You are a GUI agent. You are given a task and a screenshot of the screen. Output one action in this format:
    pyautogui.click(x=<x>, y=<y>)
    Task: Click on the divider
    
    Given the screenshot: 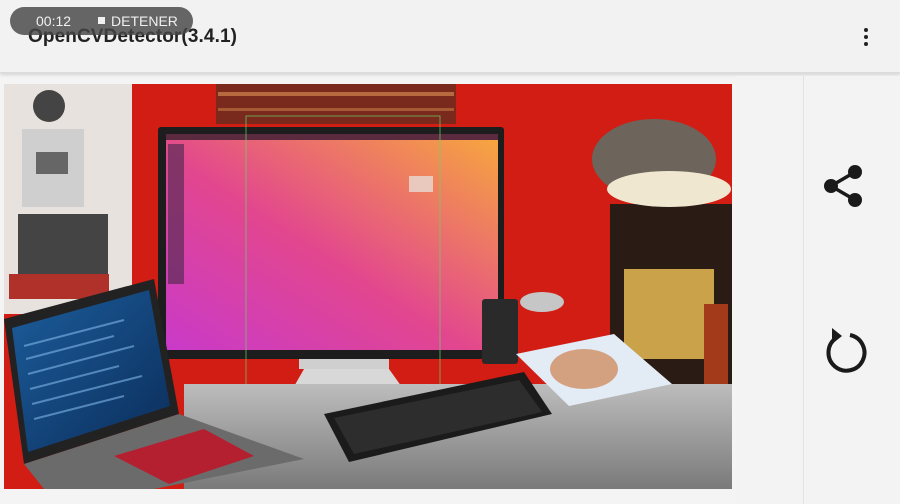 What is the action you would take?
    pyautogui.click(x=803, y=290)
    